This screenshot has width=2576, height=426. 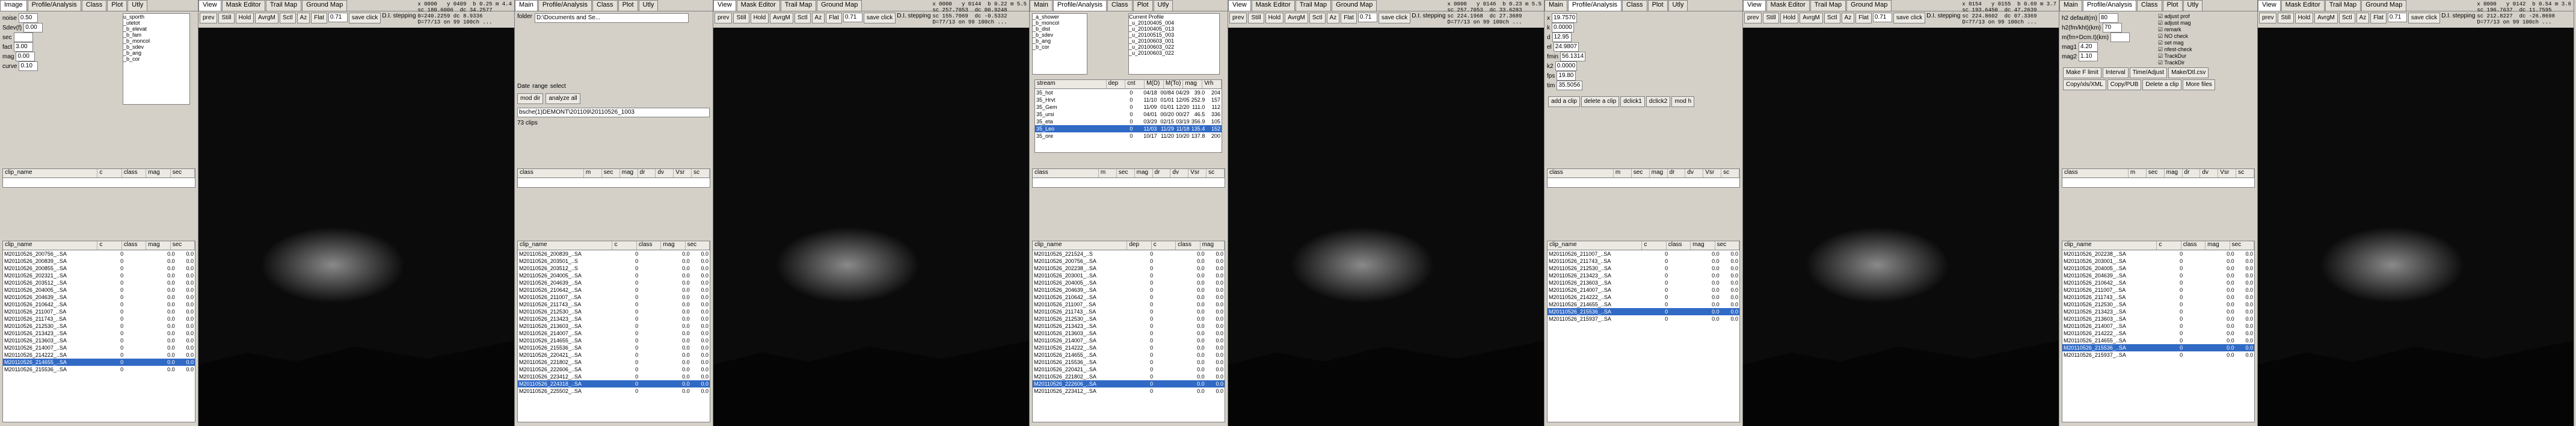 What do you see at coordinates (2112, 27) in the screenshot?
I see `param-field: 70` at bounding box center [2112, 27].